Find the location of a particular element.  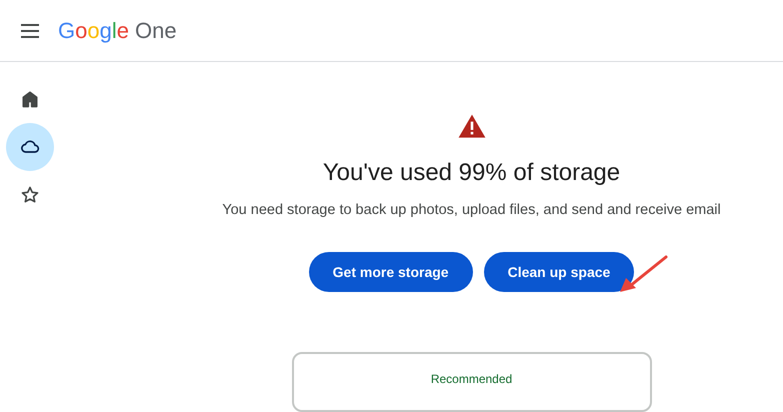

sidebar-item is located at coordinates (30, 147).